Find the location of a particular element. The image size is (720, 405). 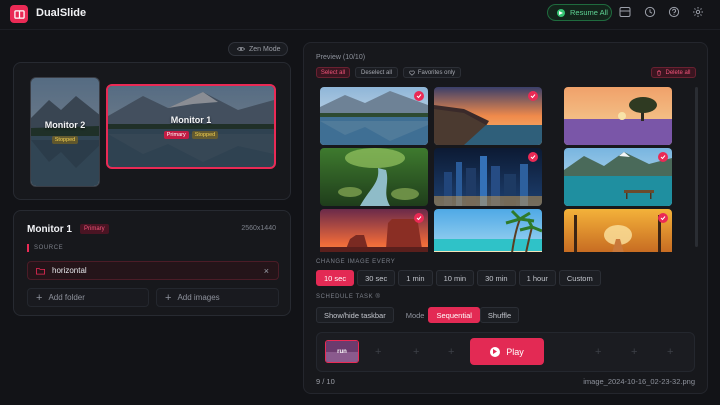

remove-source-icon: × is located at coordinates (266, 271).